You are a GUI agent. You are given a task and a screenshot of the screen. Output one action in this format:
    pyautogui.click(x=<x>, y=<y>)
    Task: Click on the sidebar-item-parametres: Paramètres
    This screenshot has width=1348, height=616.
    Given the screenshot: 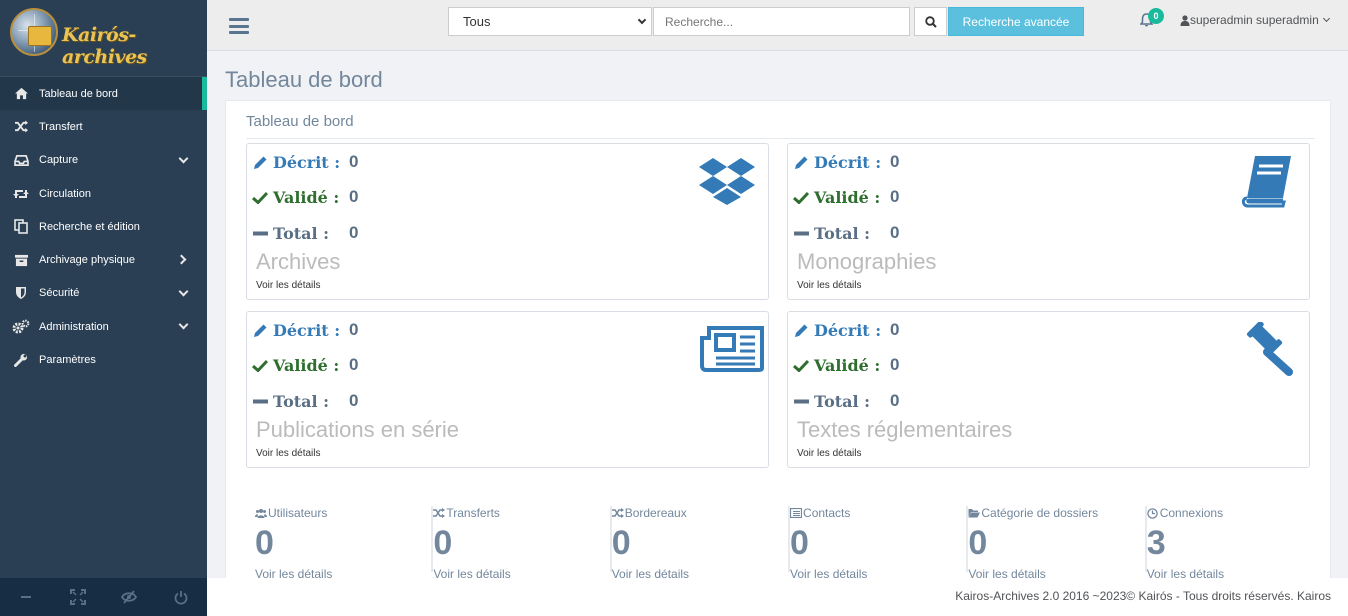 What is the action you would take?
    pyautogui.click(x=103, y=359)
    